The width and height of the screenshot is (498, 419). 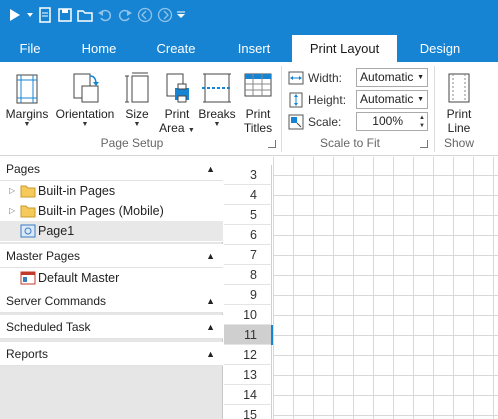 I want to click on scale-row: Scale:, so click(x=321, y=122).